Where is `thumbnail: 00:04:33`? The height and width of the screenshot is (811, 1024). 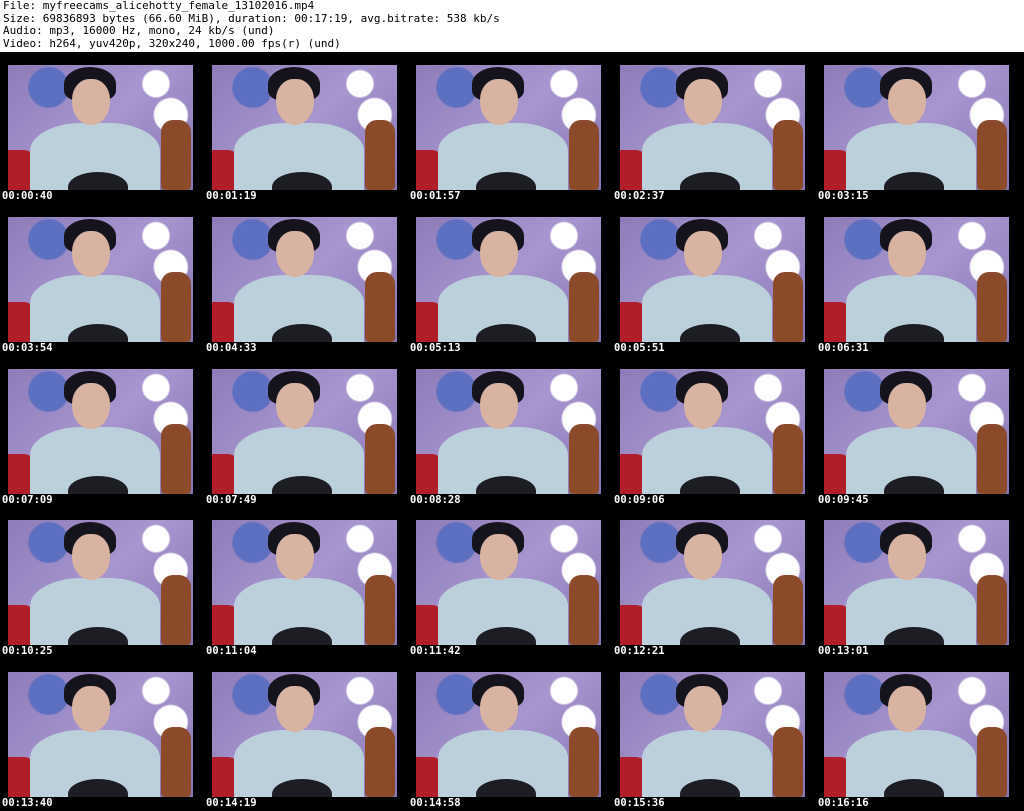 thumbnail: 00:04:33 is located at coordinates (306, 279).